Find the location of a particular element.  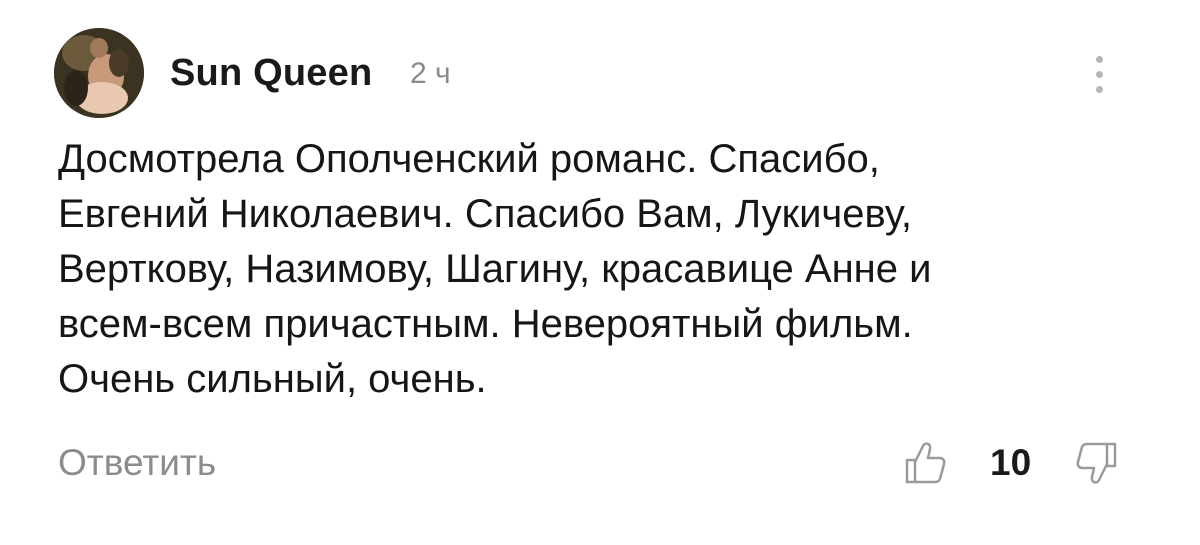

like-count: 10 is located at coordinates (1011, 462).